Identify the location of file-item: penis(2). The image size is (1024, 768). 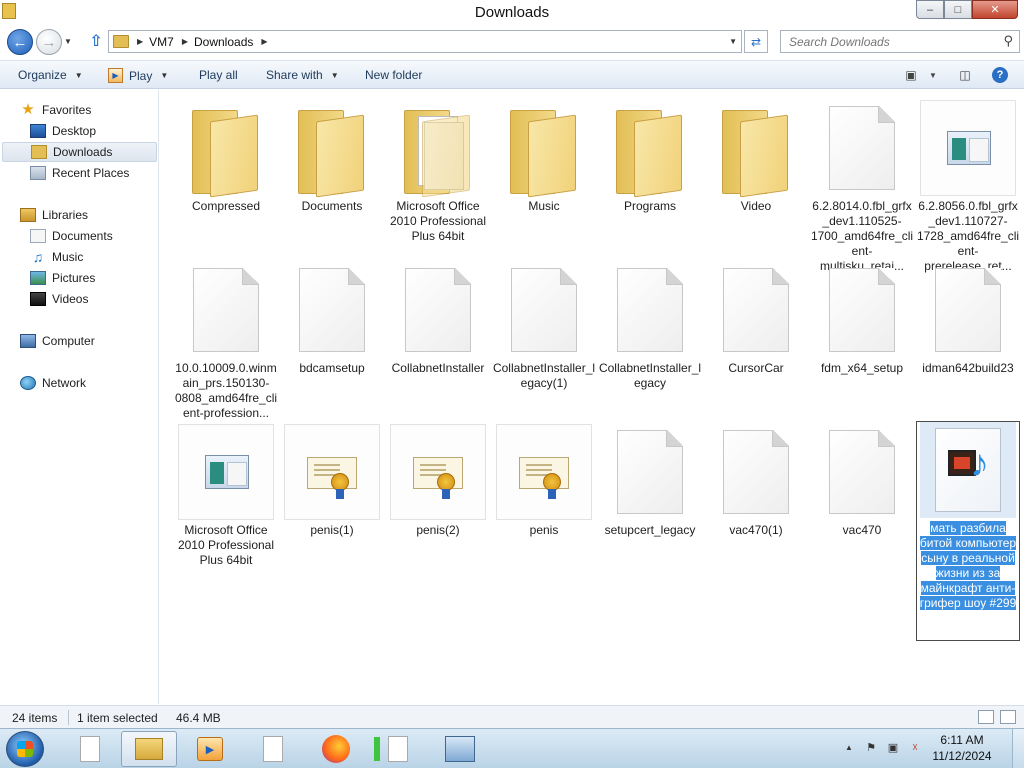
(438, 481).